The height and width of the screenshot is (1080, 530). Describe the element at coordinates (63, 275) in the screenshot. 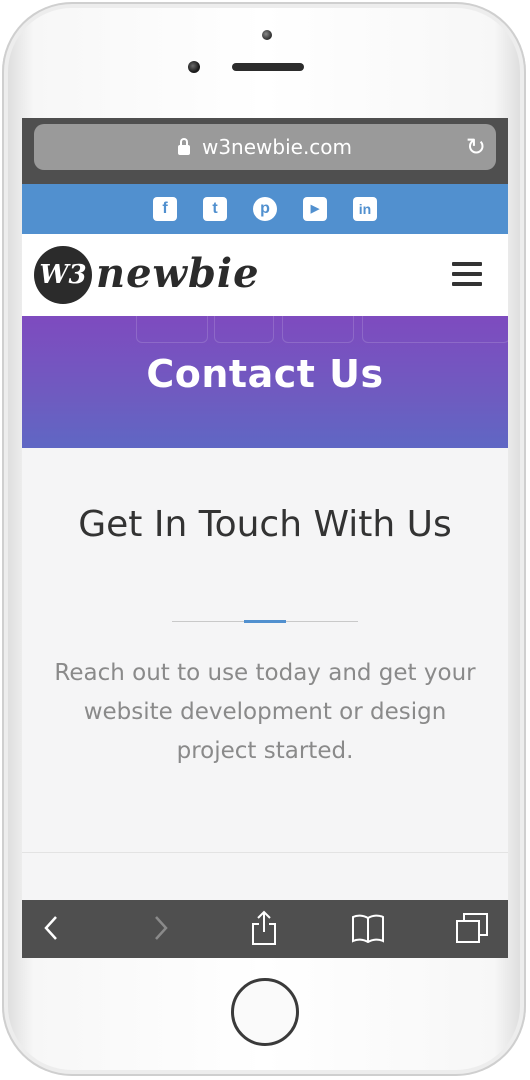

I see `logo-mark: W3` at that location.